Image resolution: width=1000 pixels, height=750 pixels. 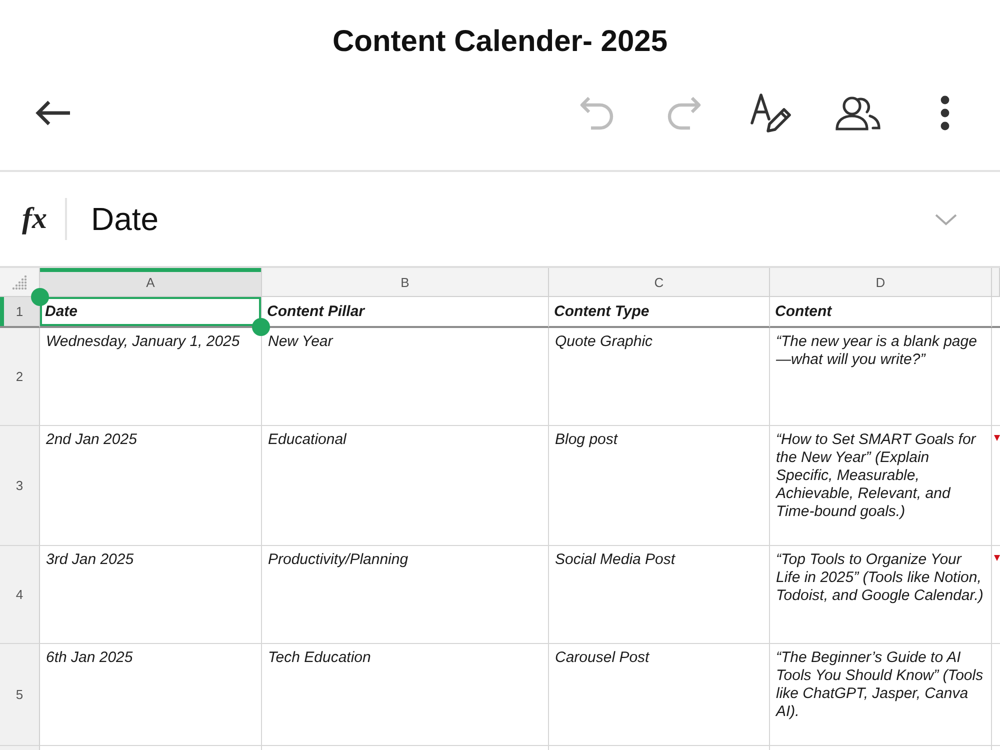 What do you see at coordinates (405, 595) in the screenshot?
I see `table-cell: Productivity/Planning` at bounding box center [405, 595].